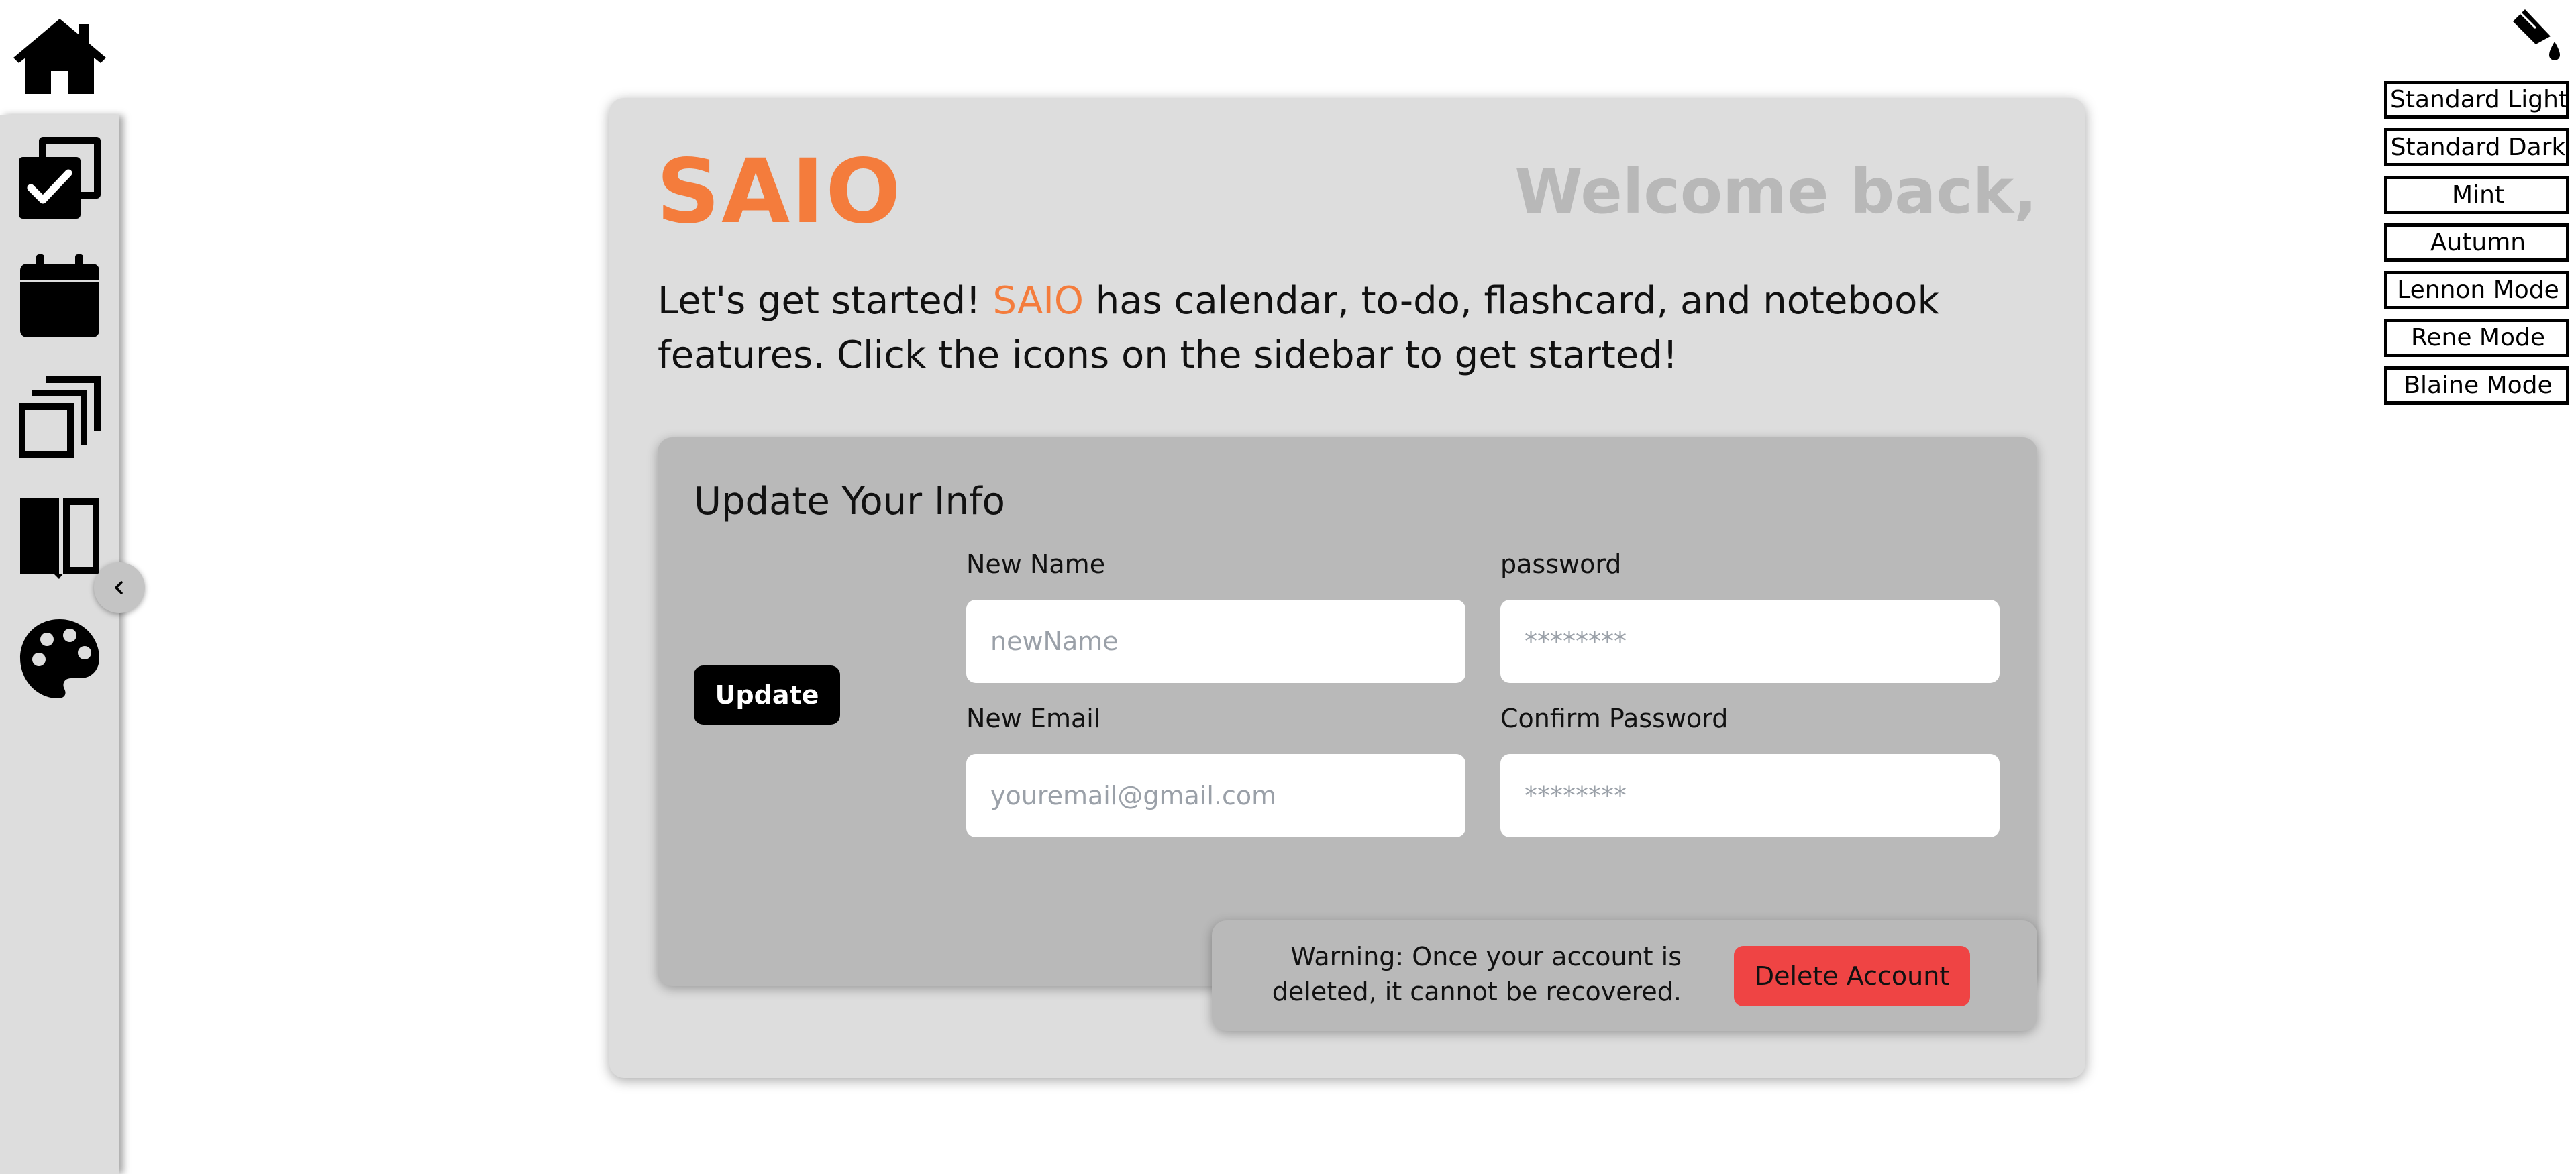  What do you see at coordinates (2476, 195) in the screenshot?
I see `theme-option-mint: Mint` at bounding box center [2476, 195].